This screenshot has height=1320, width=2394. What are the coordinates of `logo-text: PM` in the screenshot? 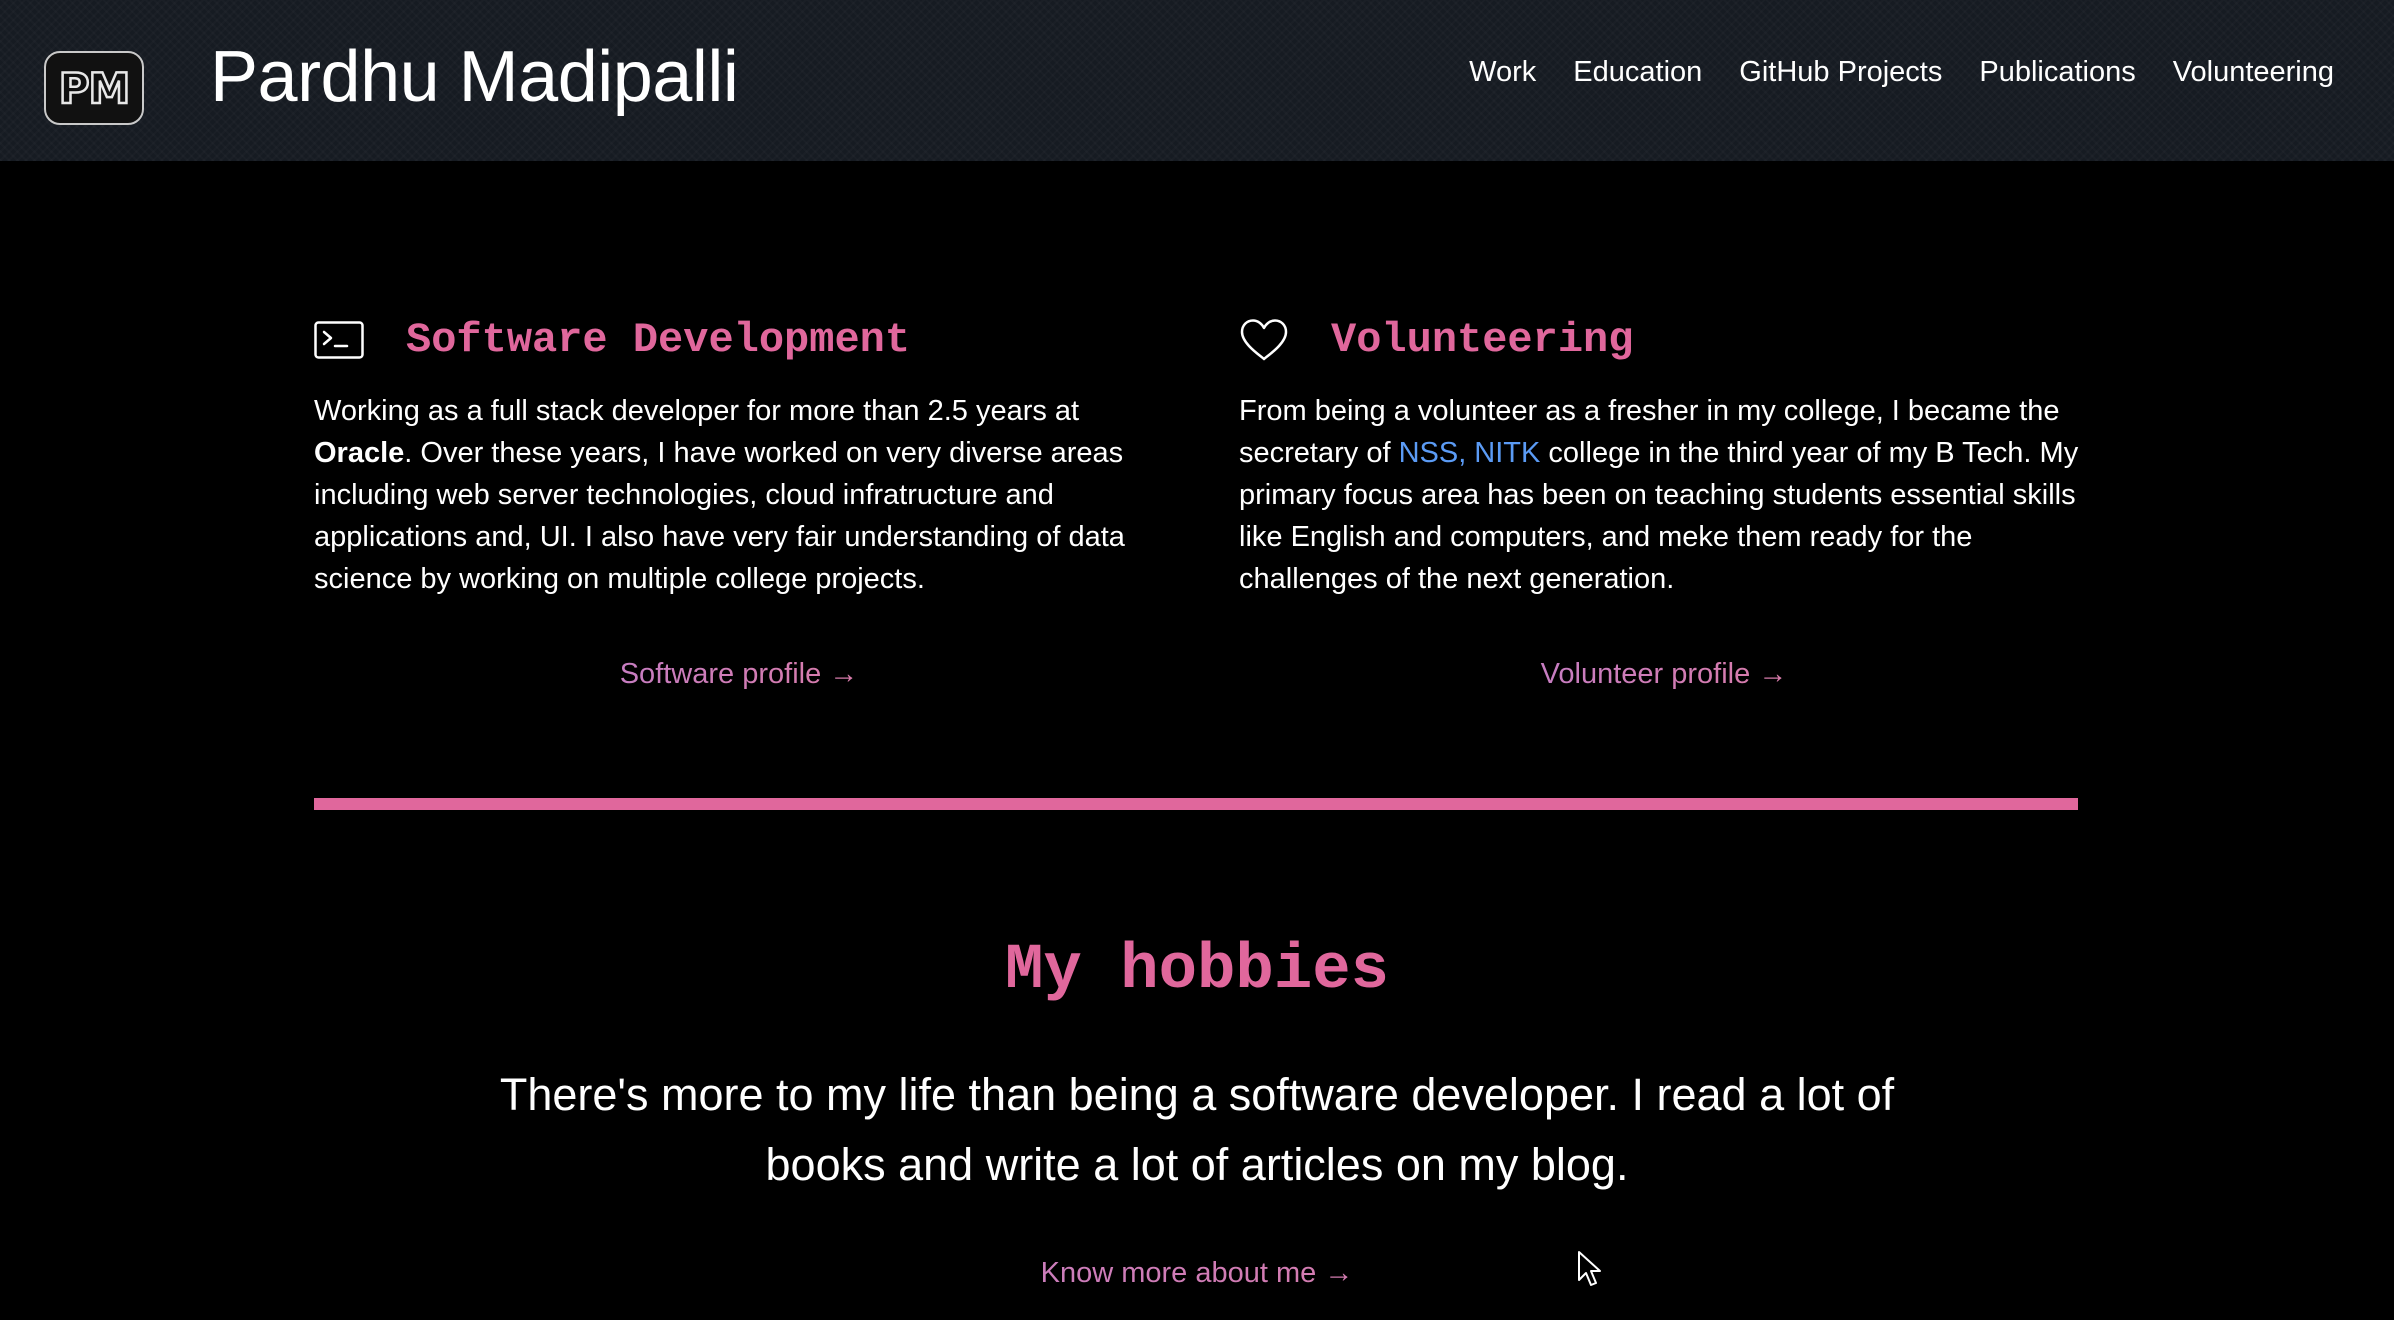 It's located at (94, 88).